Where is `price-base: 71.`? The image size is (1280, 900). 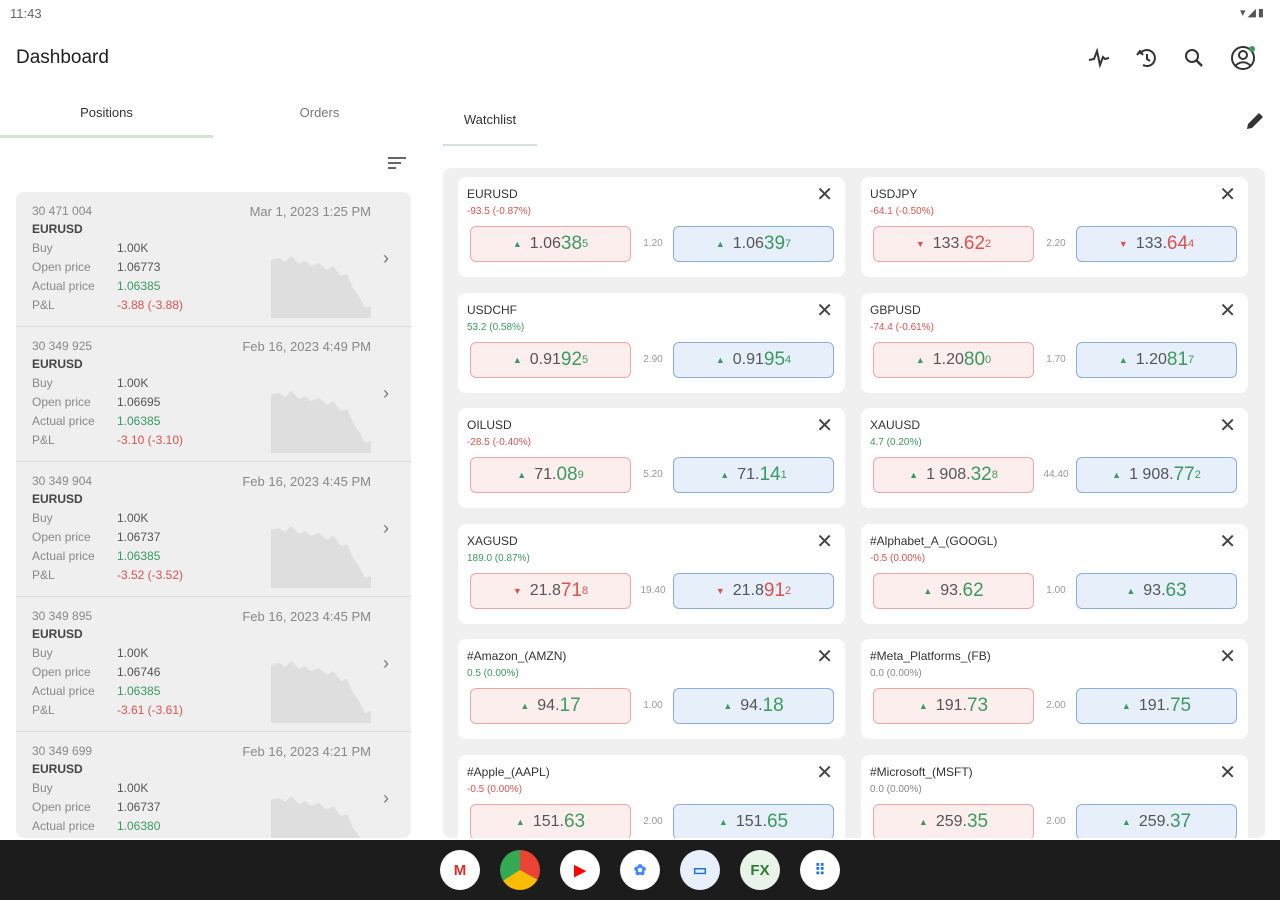 price-base: 71. is located at coordinates (748, 474).